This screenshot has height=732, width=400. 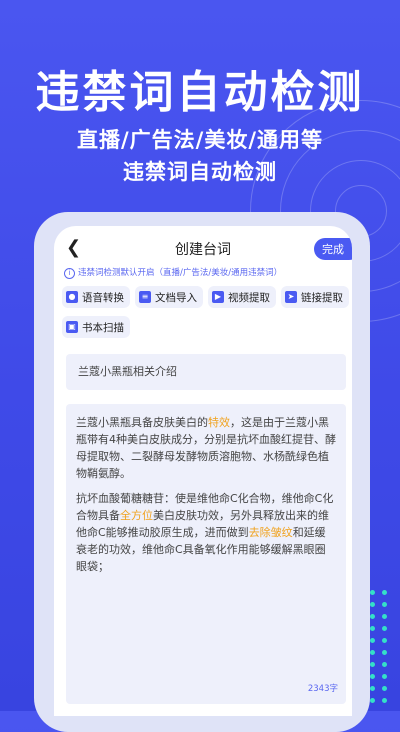 I want to click on voice-convert-button: ● 语音转换, so click(x=96, y=297).